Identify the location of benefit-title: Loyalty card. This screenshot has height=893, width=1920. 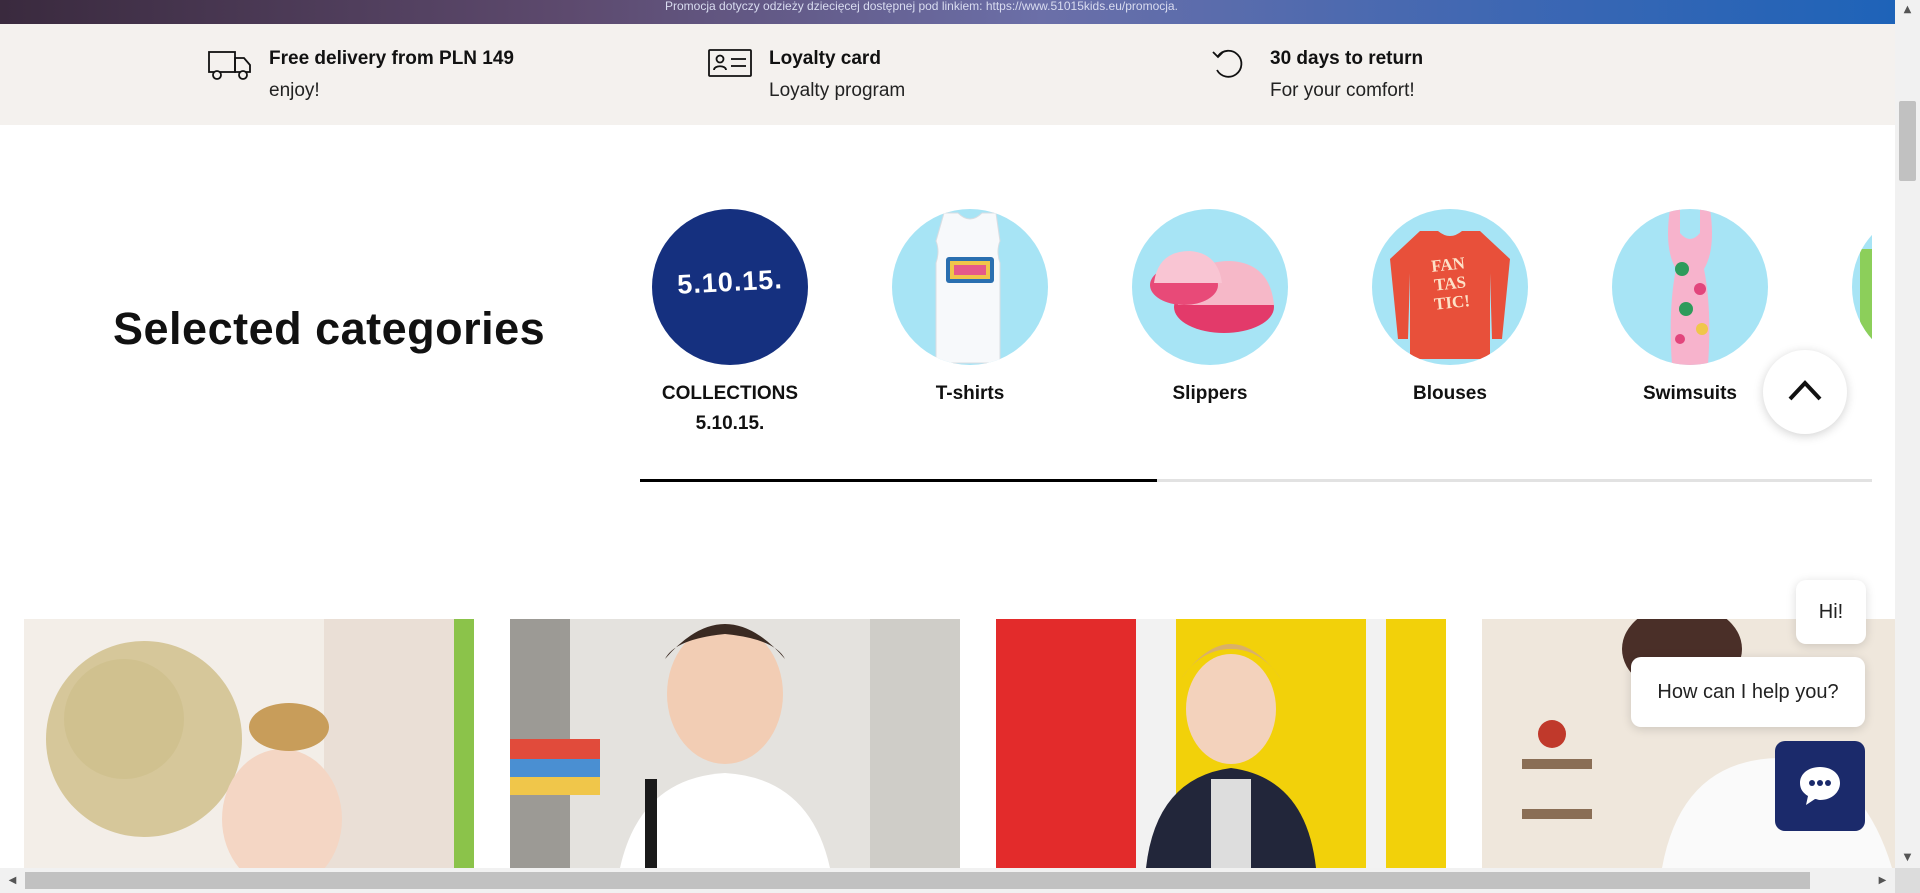
(825, 58).